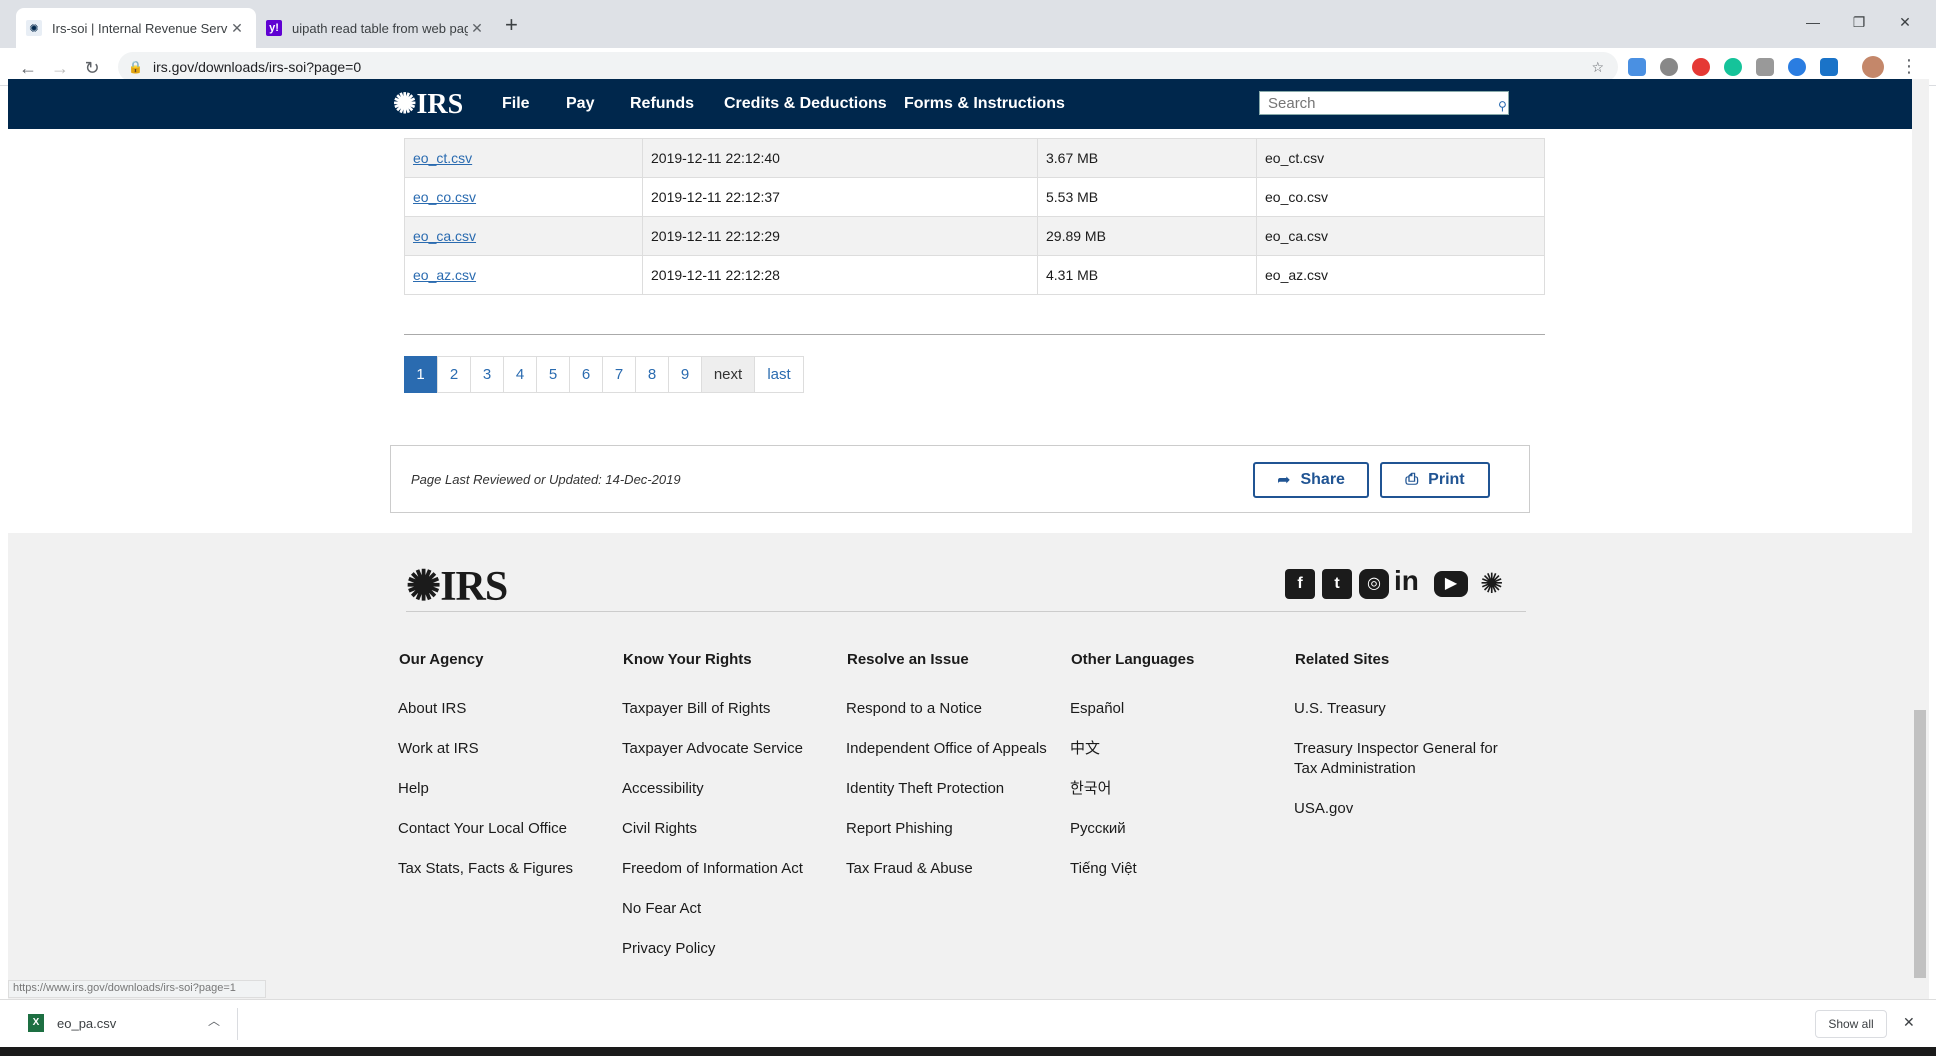  I want to click on footer-link: USA.gov, so click(1323, 809).